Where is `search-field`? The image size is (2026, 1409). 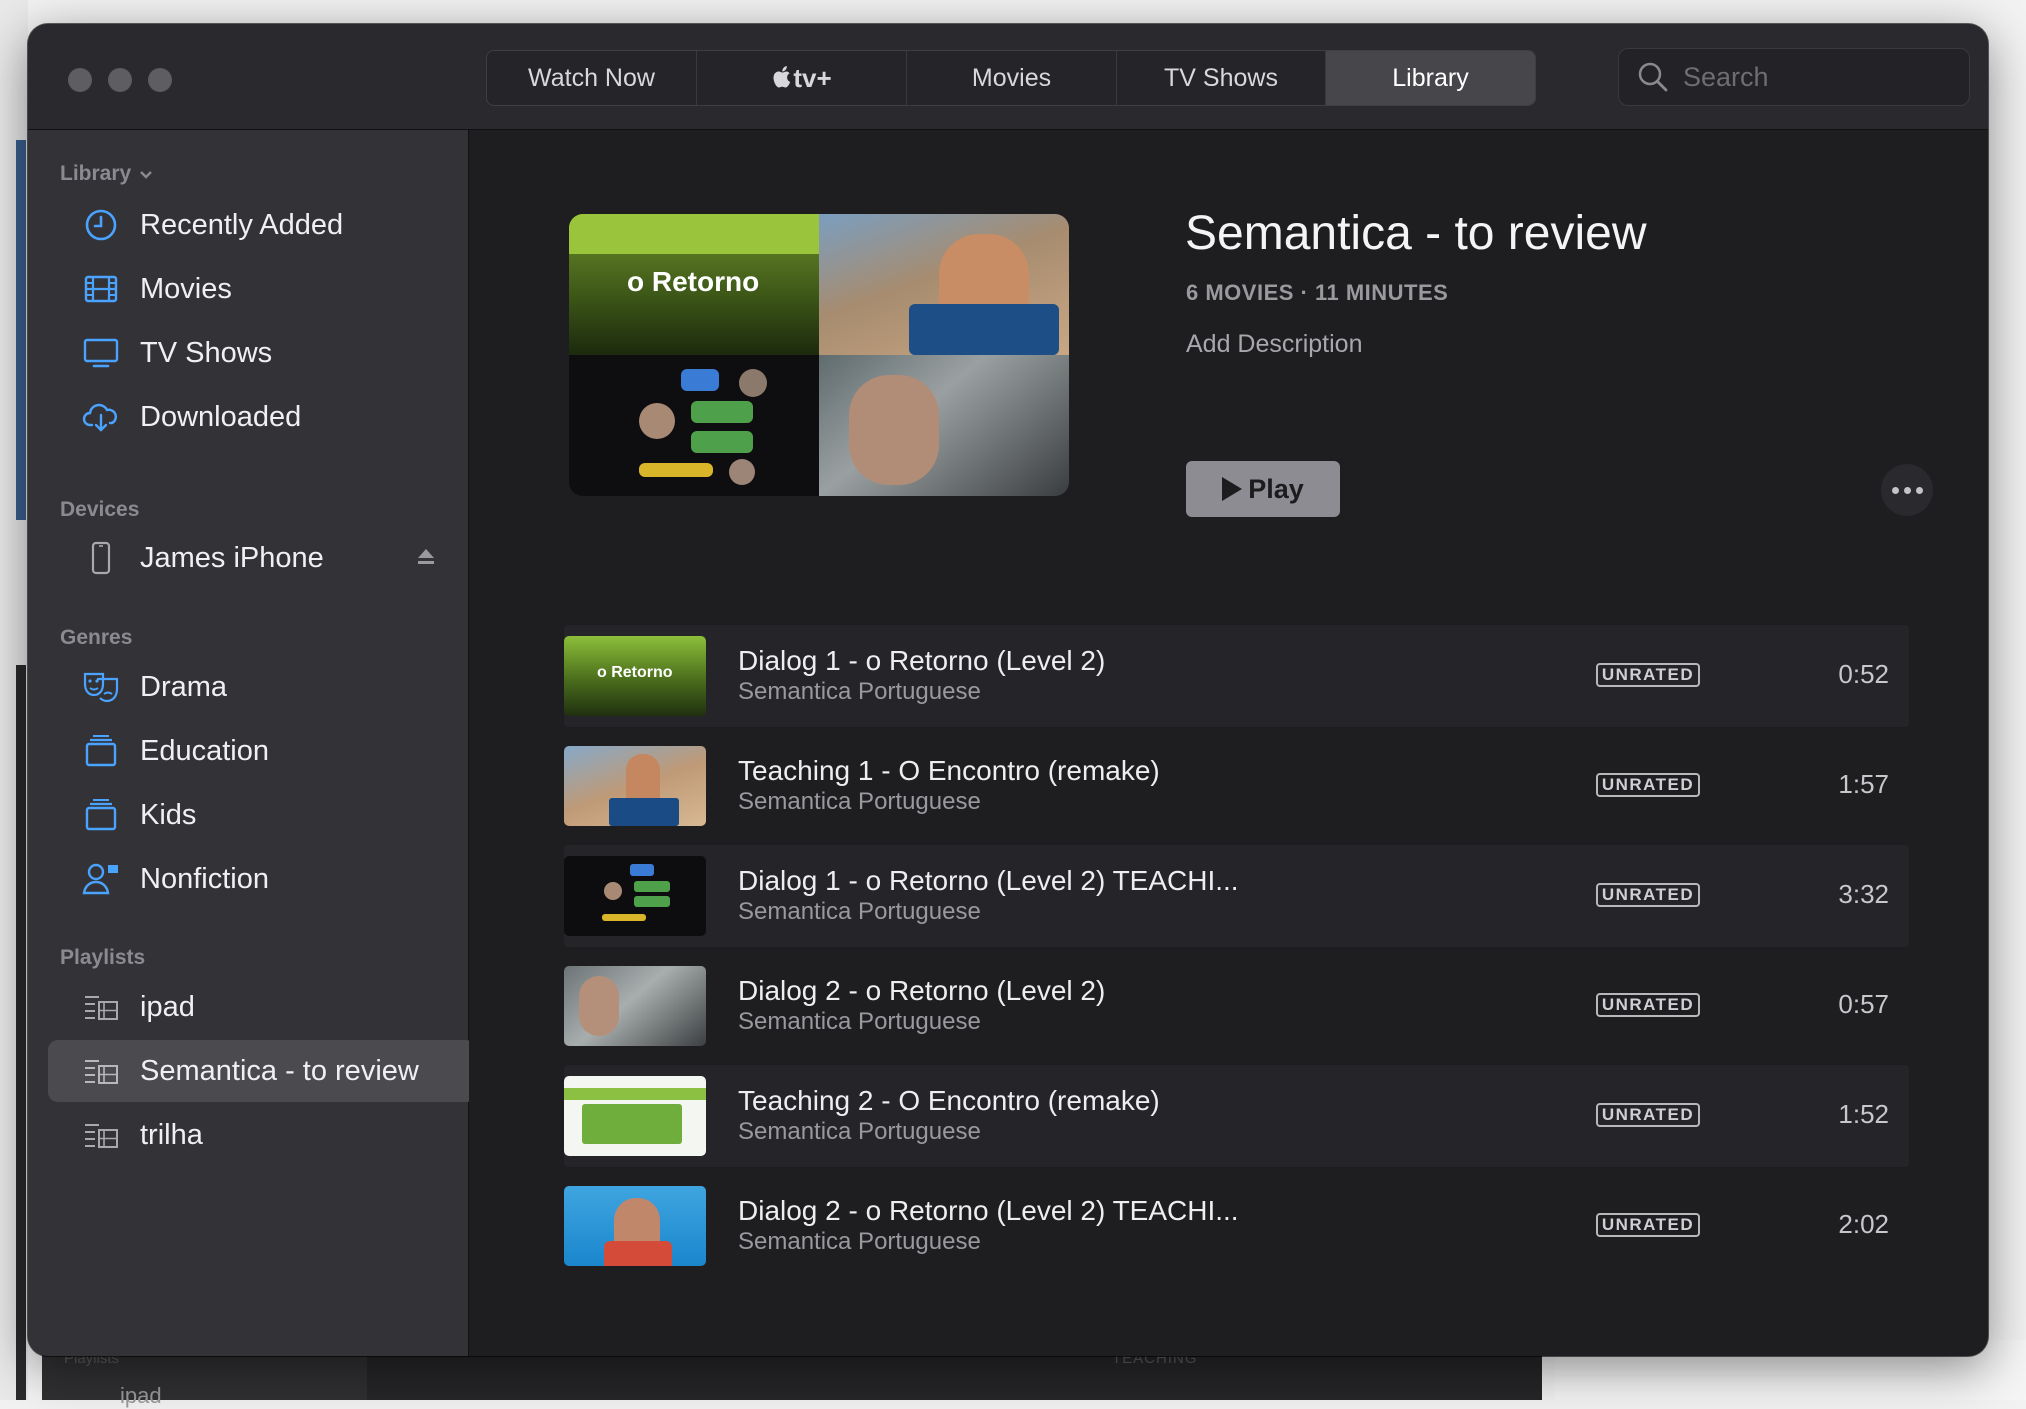 search-field is located at coordinates (1794, 77).